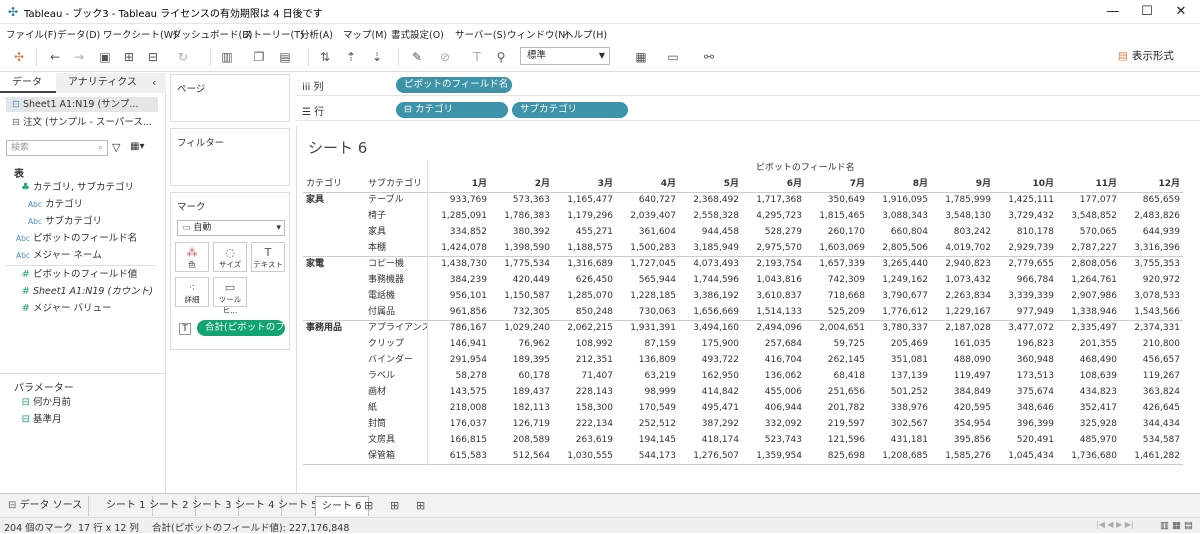 The image size is (1200, 534). I want to click on value-cell: 1,029,240, so click(521, 328).